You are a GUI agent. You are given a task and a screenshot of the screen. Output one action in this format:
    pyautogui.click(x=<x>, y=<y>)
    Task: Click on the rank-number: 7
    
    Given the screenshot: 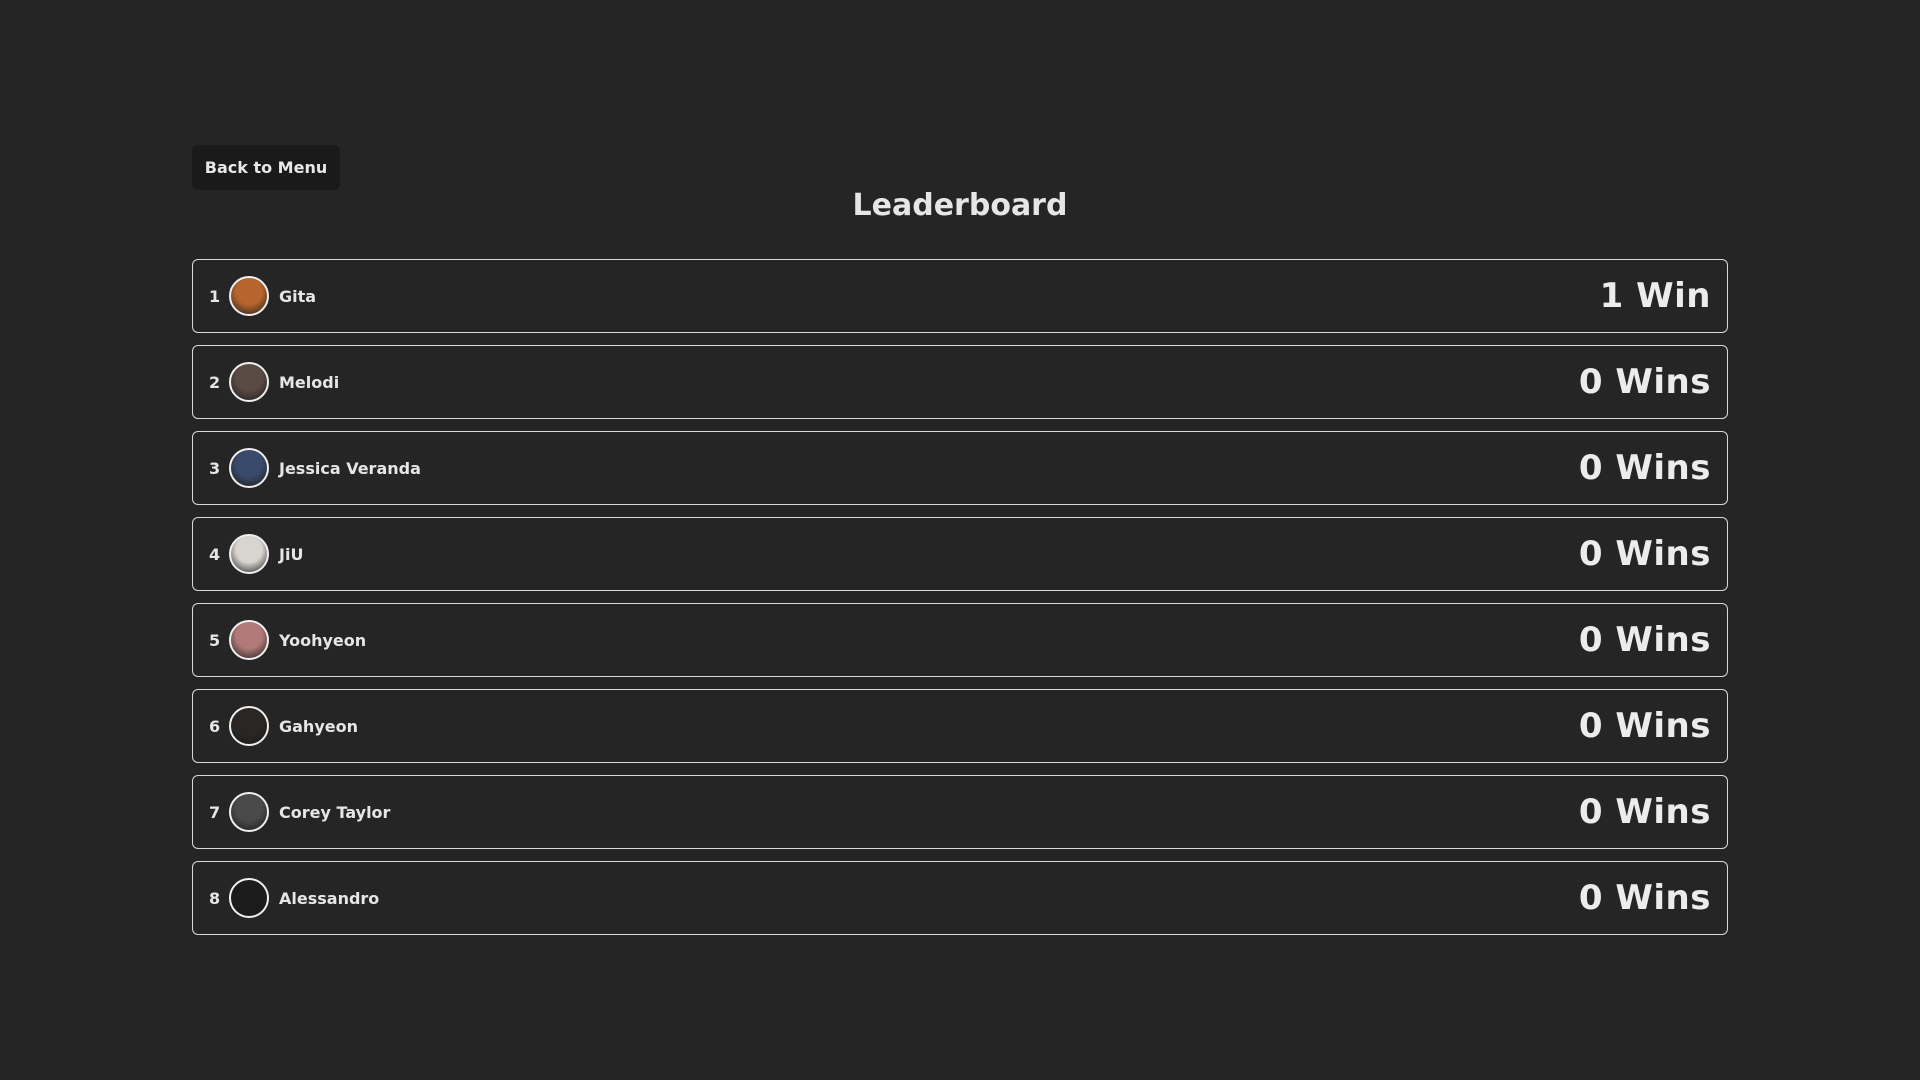 What is the action you would take?
    pyautogui.click(x=215, y=812)
    